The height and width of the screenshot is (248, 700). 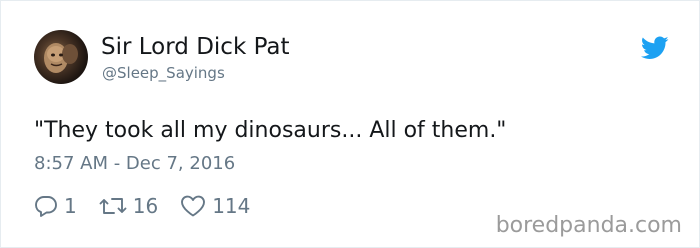 I want to click on retweet-count: 16, so click(x=145, y=206).